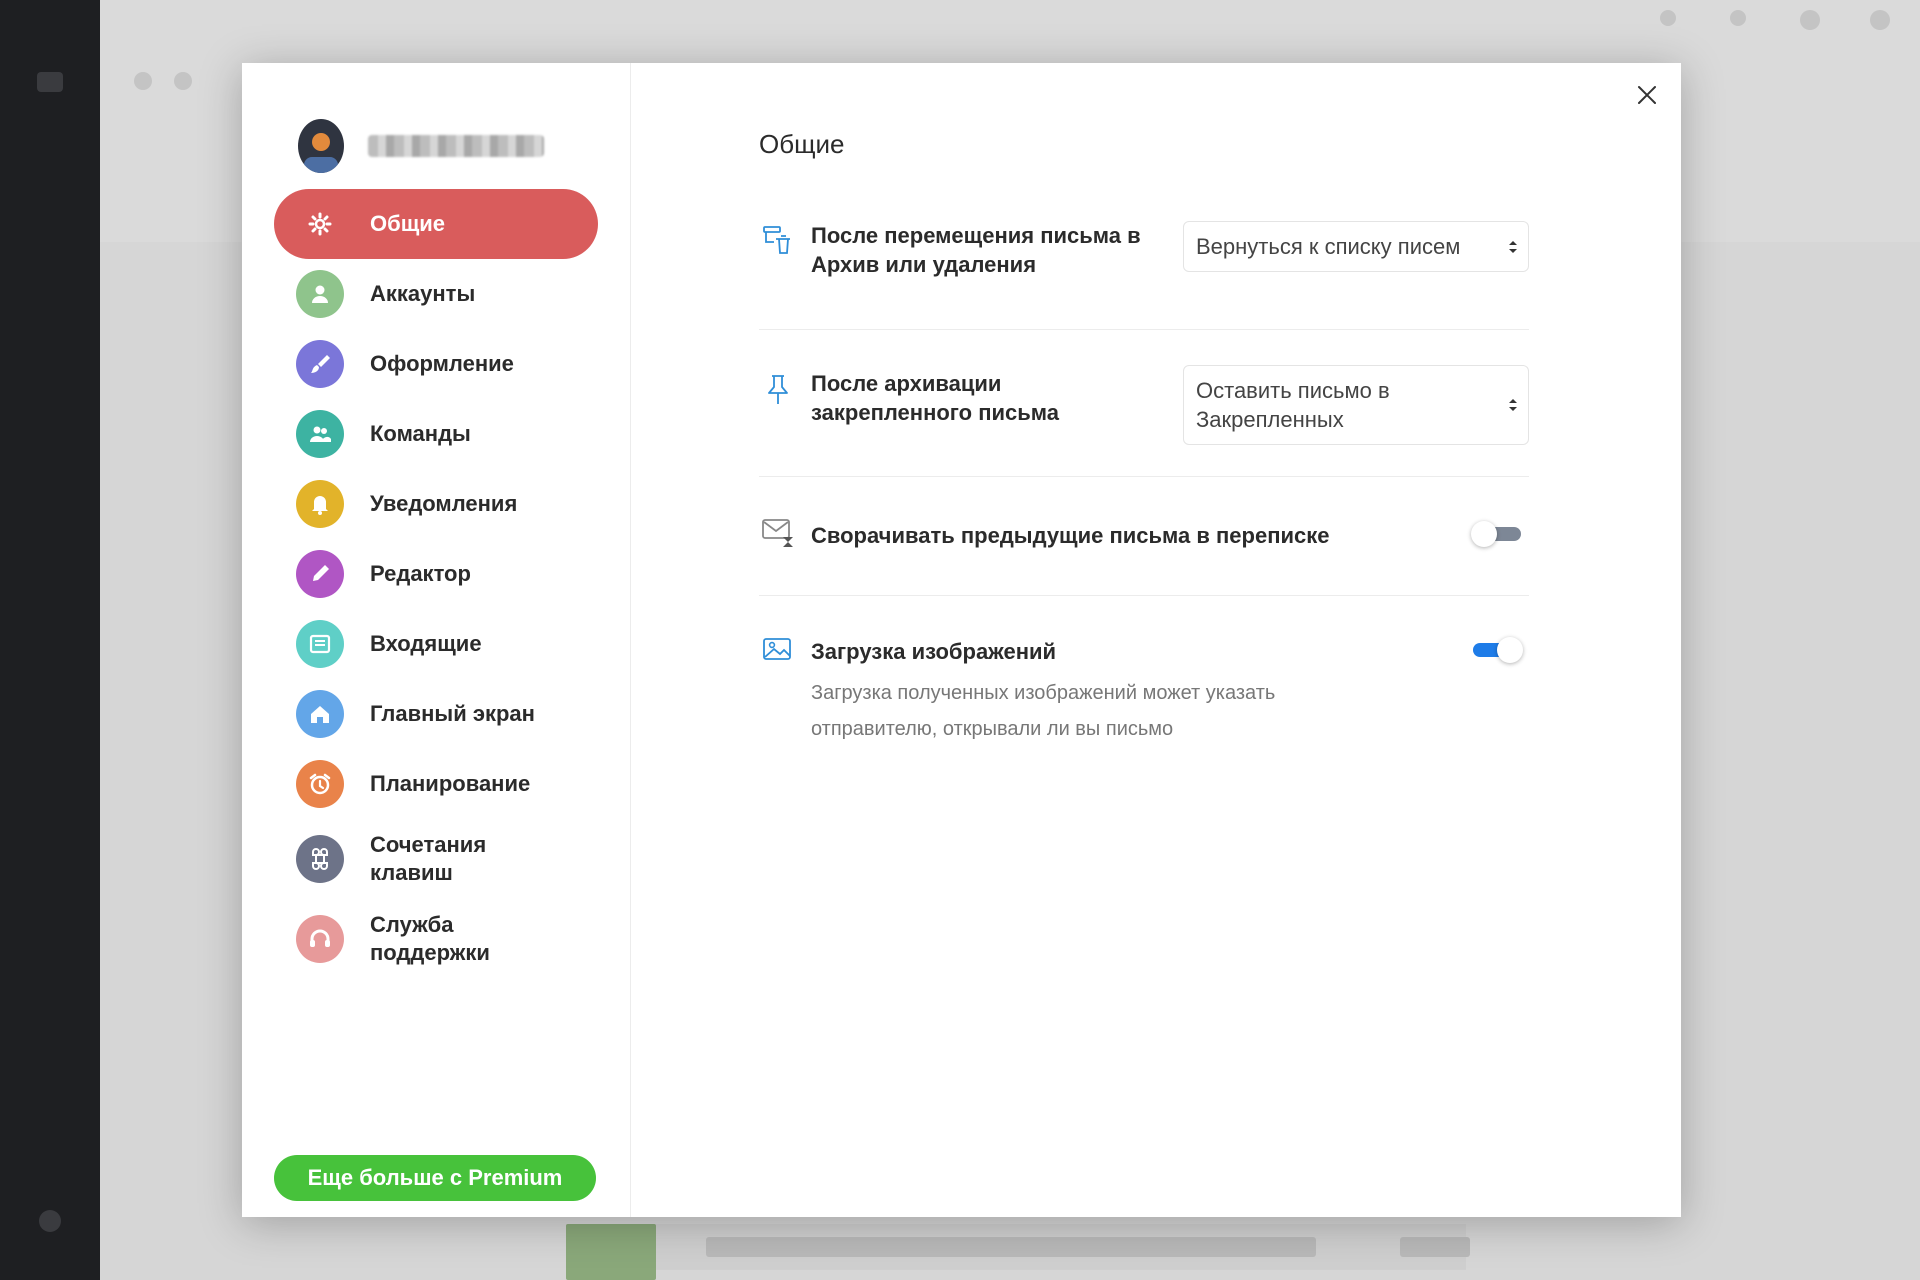 This screenshot has height=1280, width=1920. I want to click on collapse-mail-icon, so click(777, 533).